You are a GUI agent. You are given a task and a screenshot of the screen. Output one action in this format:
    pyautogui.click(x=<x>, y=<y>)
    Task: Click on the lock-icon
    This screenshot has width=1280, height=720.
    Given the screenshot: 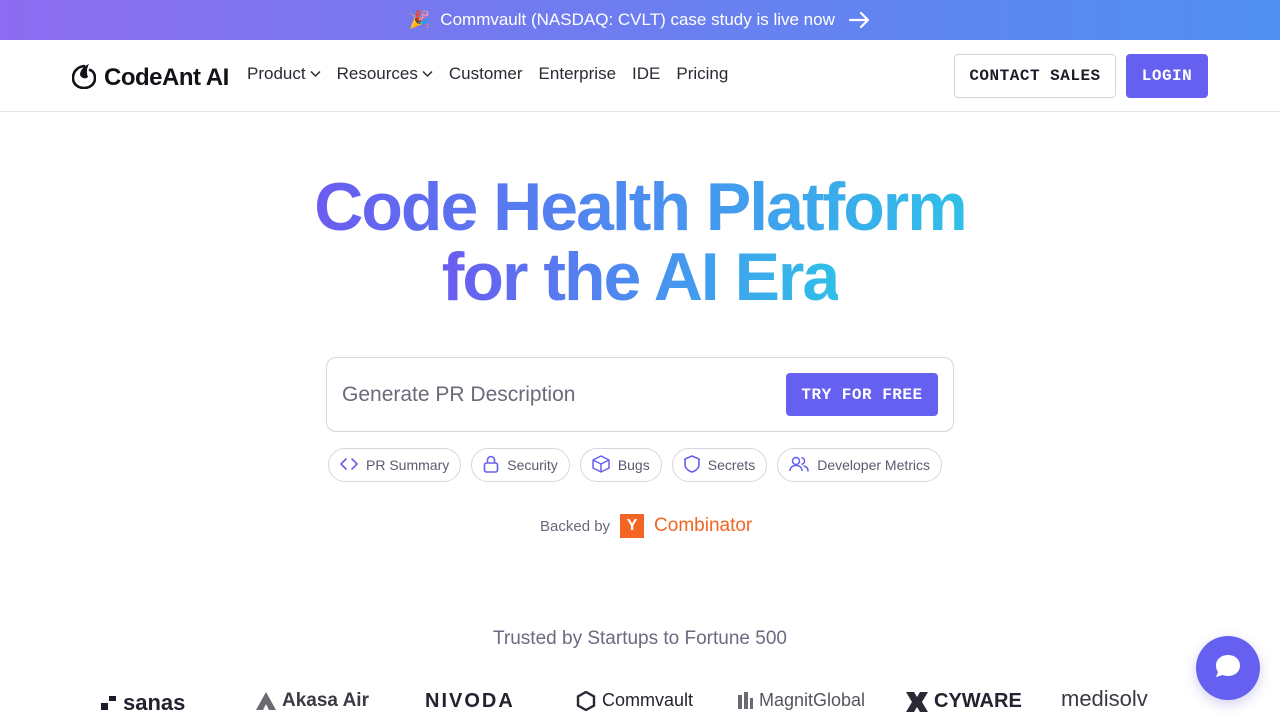 What is the action you would take?
    pyautogui.click(x=491, y=465)
    